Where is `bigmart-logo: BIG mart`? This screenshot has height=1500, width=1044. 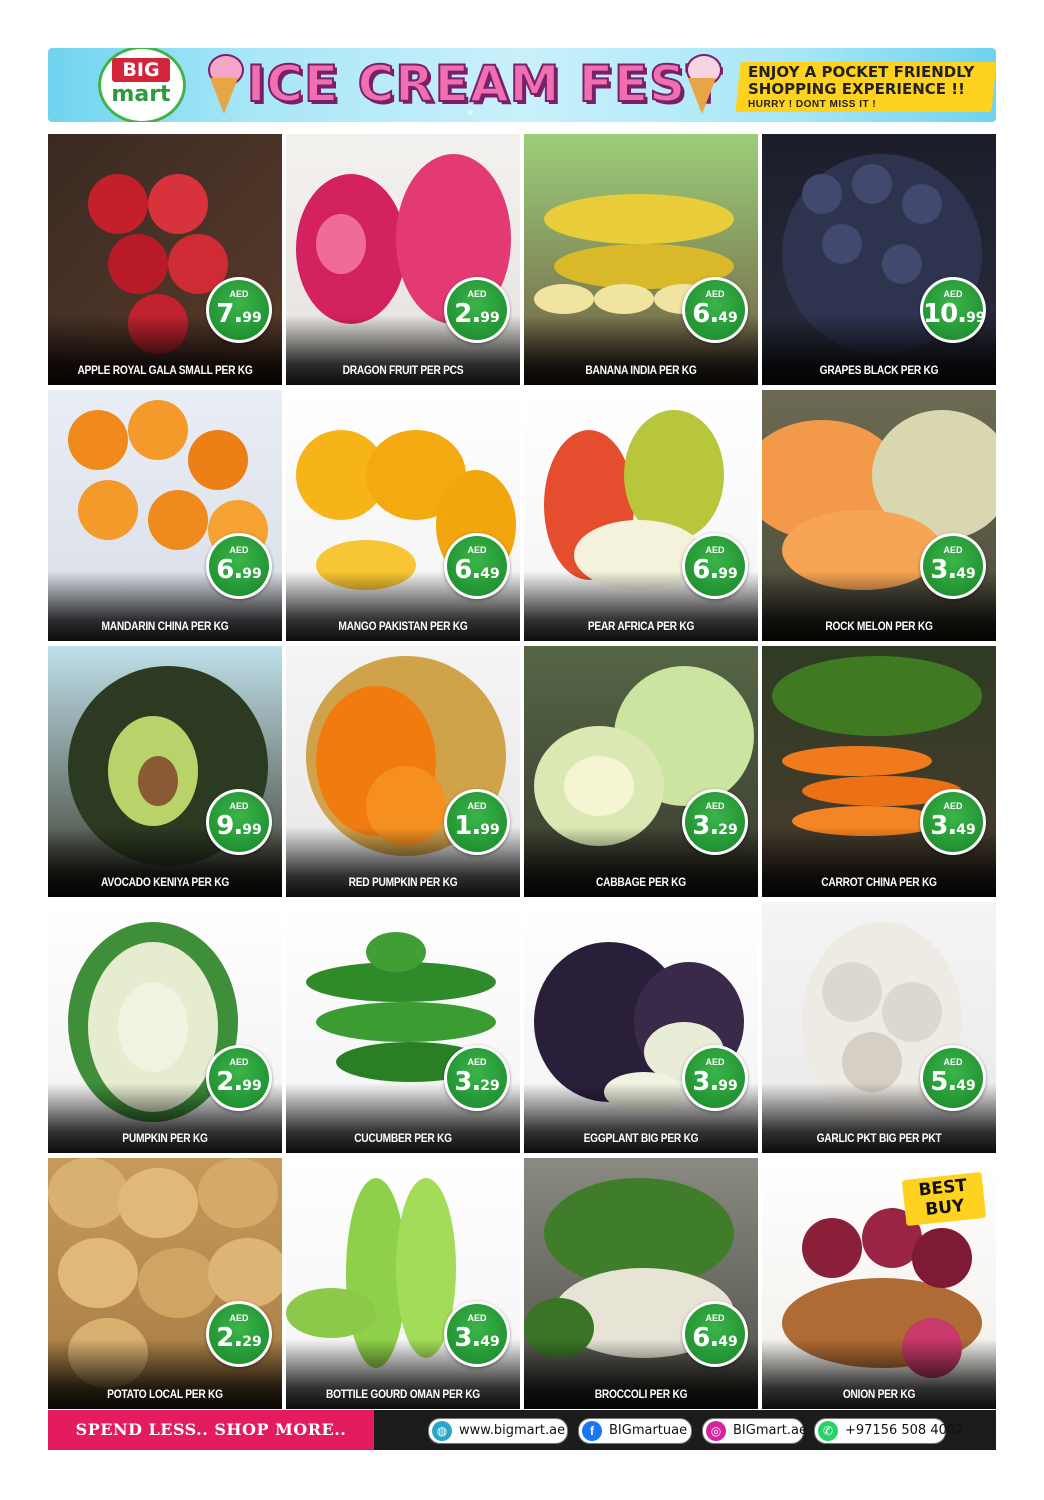
bigmart-logo: BIG mart is located at coordinates (142, 85).